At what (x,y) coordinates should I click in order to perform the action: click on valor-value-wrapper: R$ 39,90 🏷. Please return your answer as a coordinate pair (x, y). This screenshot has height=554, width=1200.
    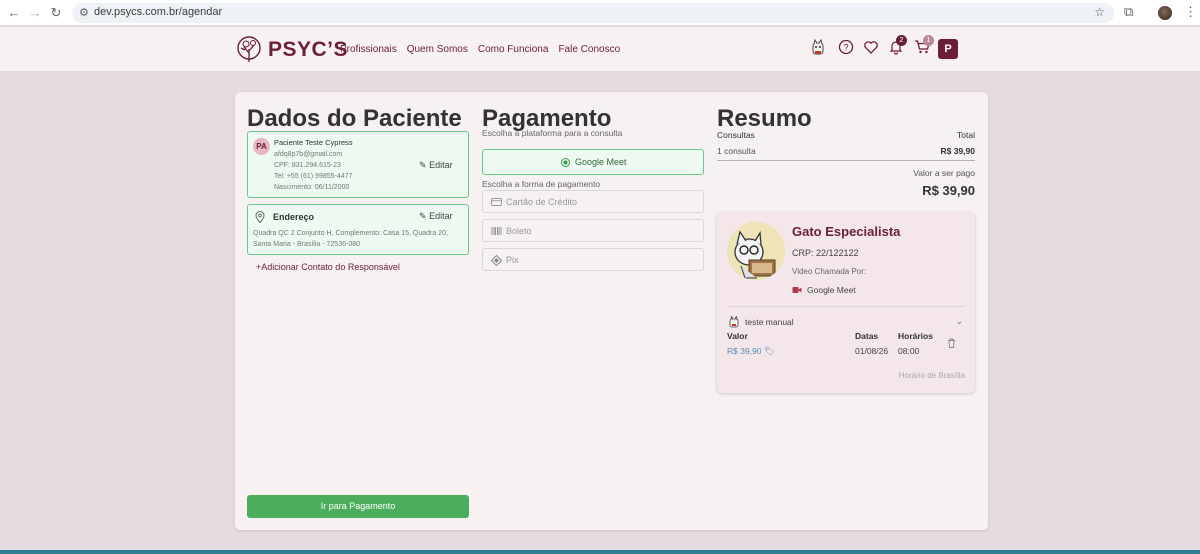
    Looking at the image, I should click on (751, 351).